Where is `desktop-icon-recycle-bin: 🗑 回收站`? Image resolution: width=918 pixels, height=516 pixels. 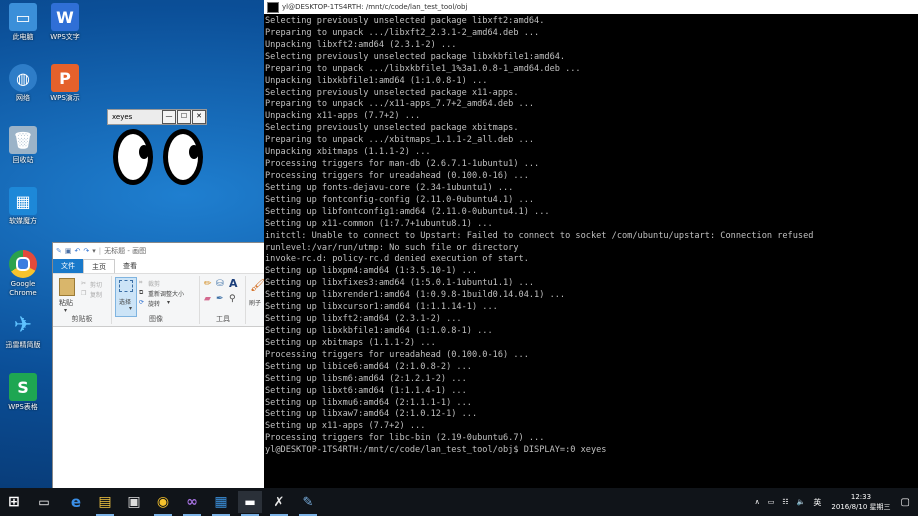 desktop-icon-recycle-bin: 🗑 回收站 is located at coordinates (23, 145).